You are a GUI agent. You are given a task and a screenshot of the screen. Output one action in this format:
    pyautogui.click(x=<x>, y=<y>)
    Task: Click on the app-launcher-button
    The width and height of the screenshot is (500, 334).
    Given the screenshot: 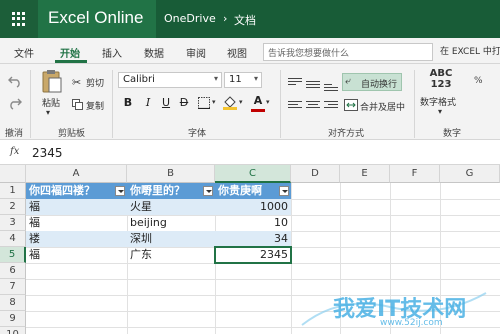 What is the action you would take?
    pyautogui.click(x=19, y=19)
    